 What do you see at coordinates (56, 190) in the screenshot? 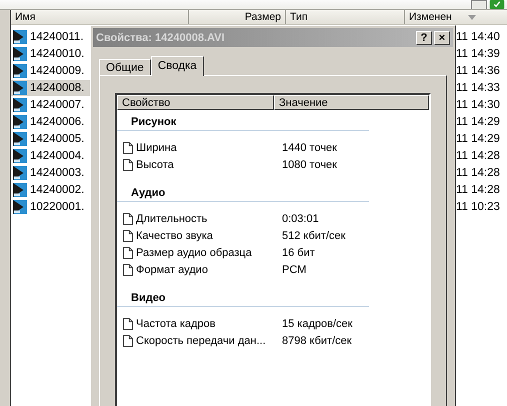
I see `file-item: 14240002.` at bounding box center [56, 190].